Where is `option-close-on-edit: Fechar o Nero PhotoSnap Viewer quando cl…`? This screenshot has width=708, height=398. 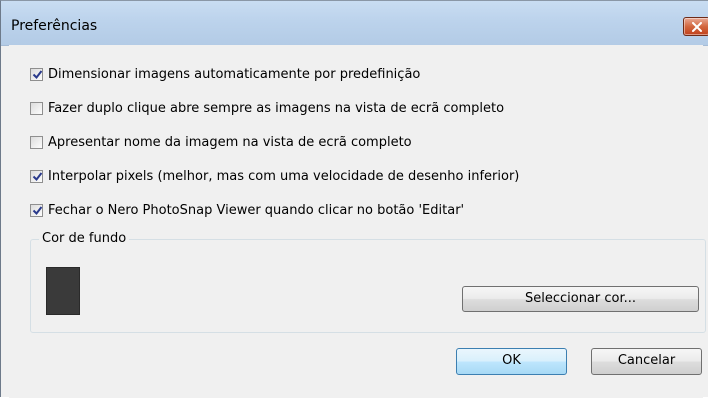
option-close-on-edit: Fechar o Nero PhotoSnap Viewer quando cl… is located at coordinates (247, 210).